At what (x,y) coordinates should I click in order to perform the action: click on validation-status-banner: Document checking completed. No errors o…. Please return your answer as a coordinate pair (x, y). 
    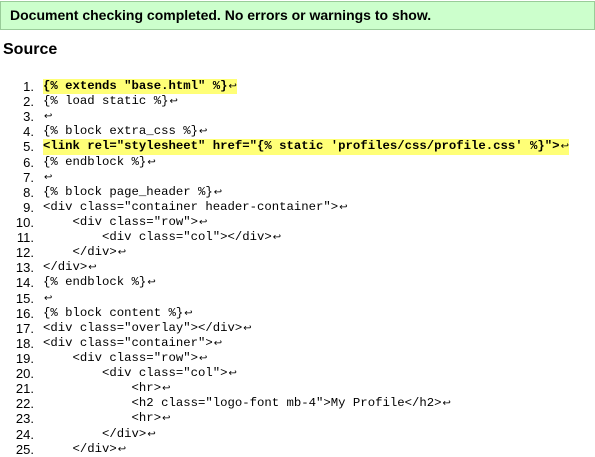
    Looking at the image, I should click on (297, 15).